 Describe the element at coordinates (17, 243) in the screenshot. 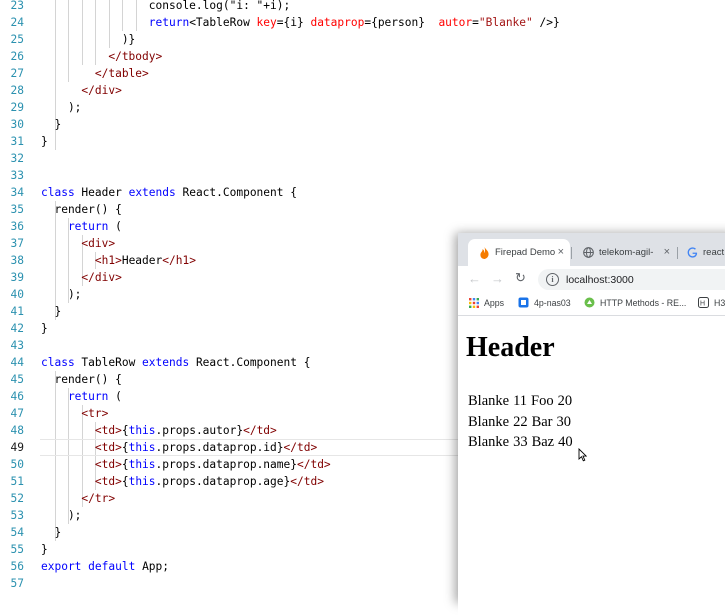

I see `line-number: 37` at that location.